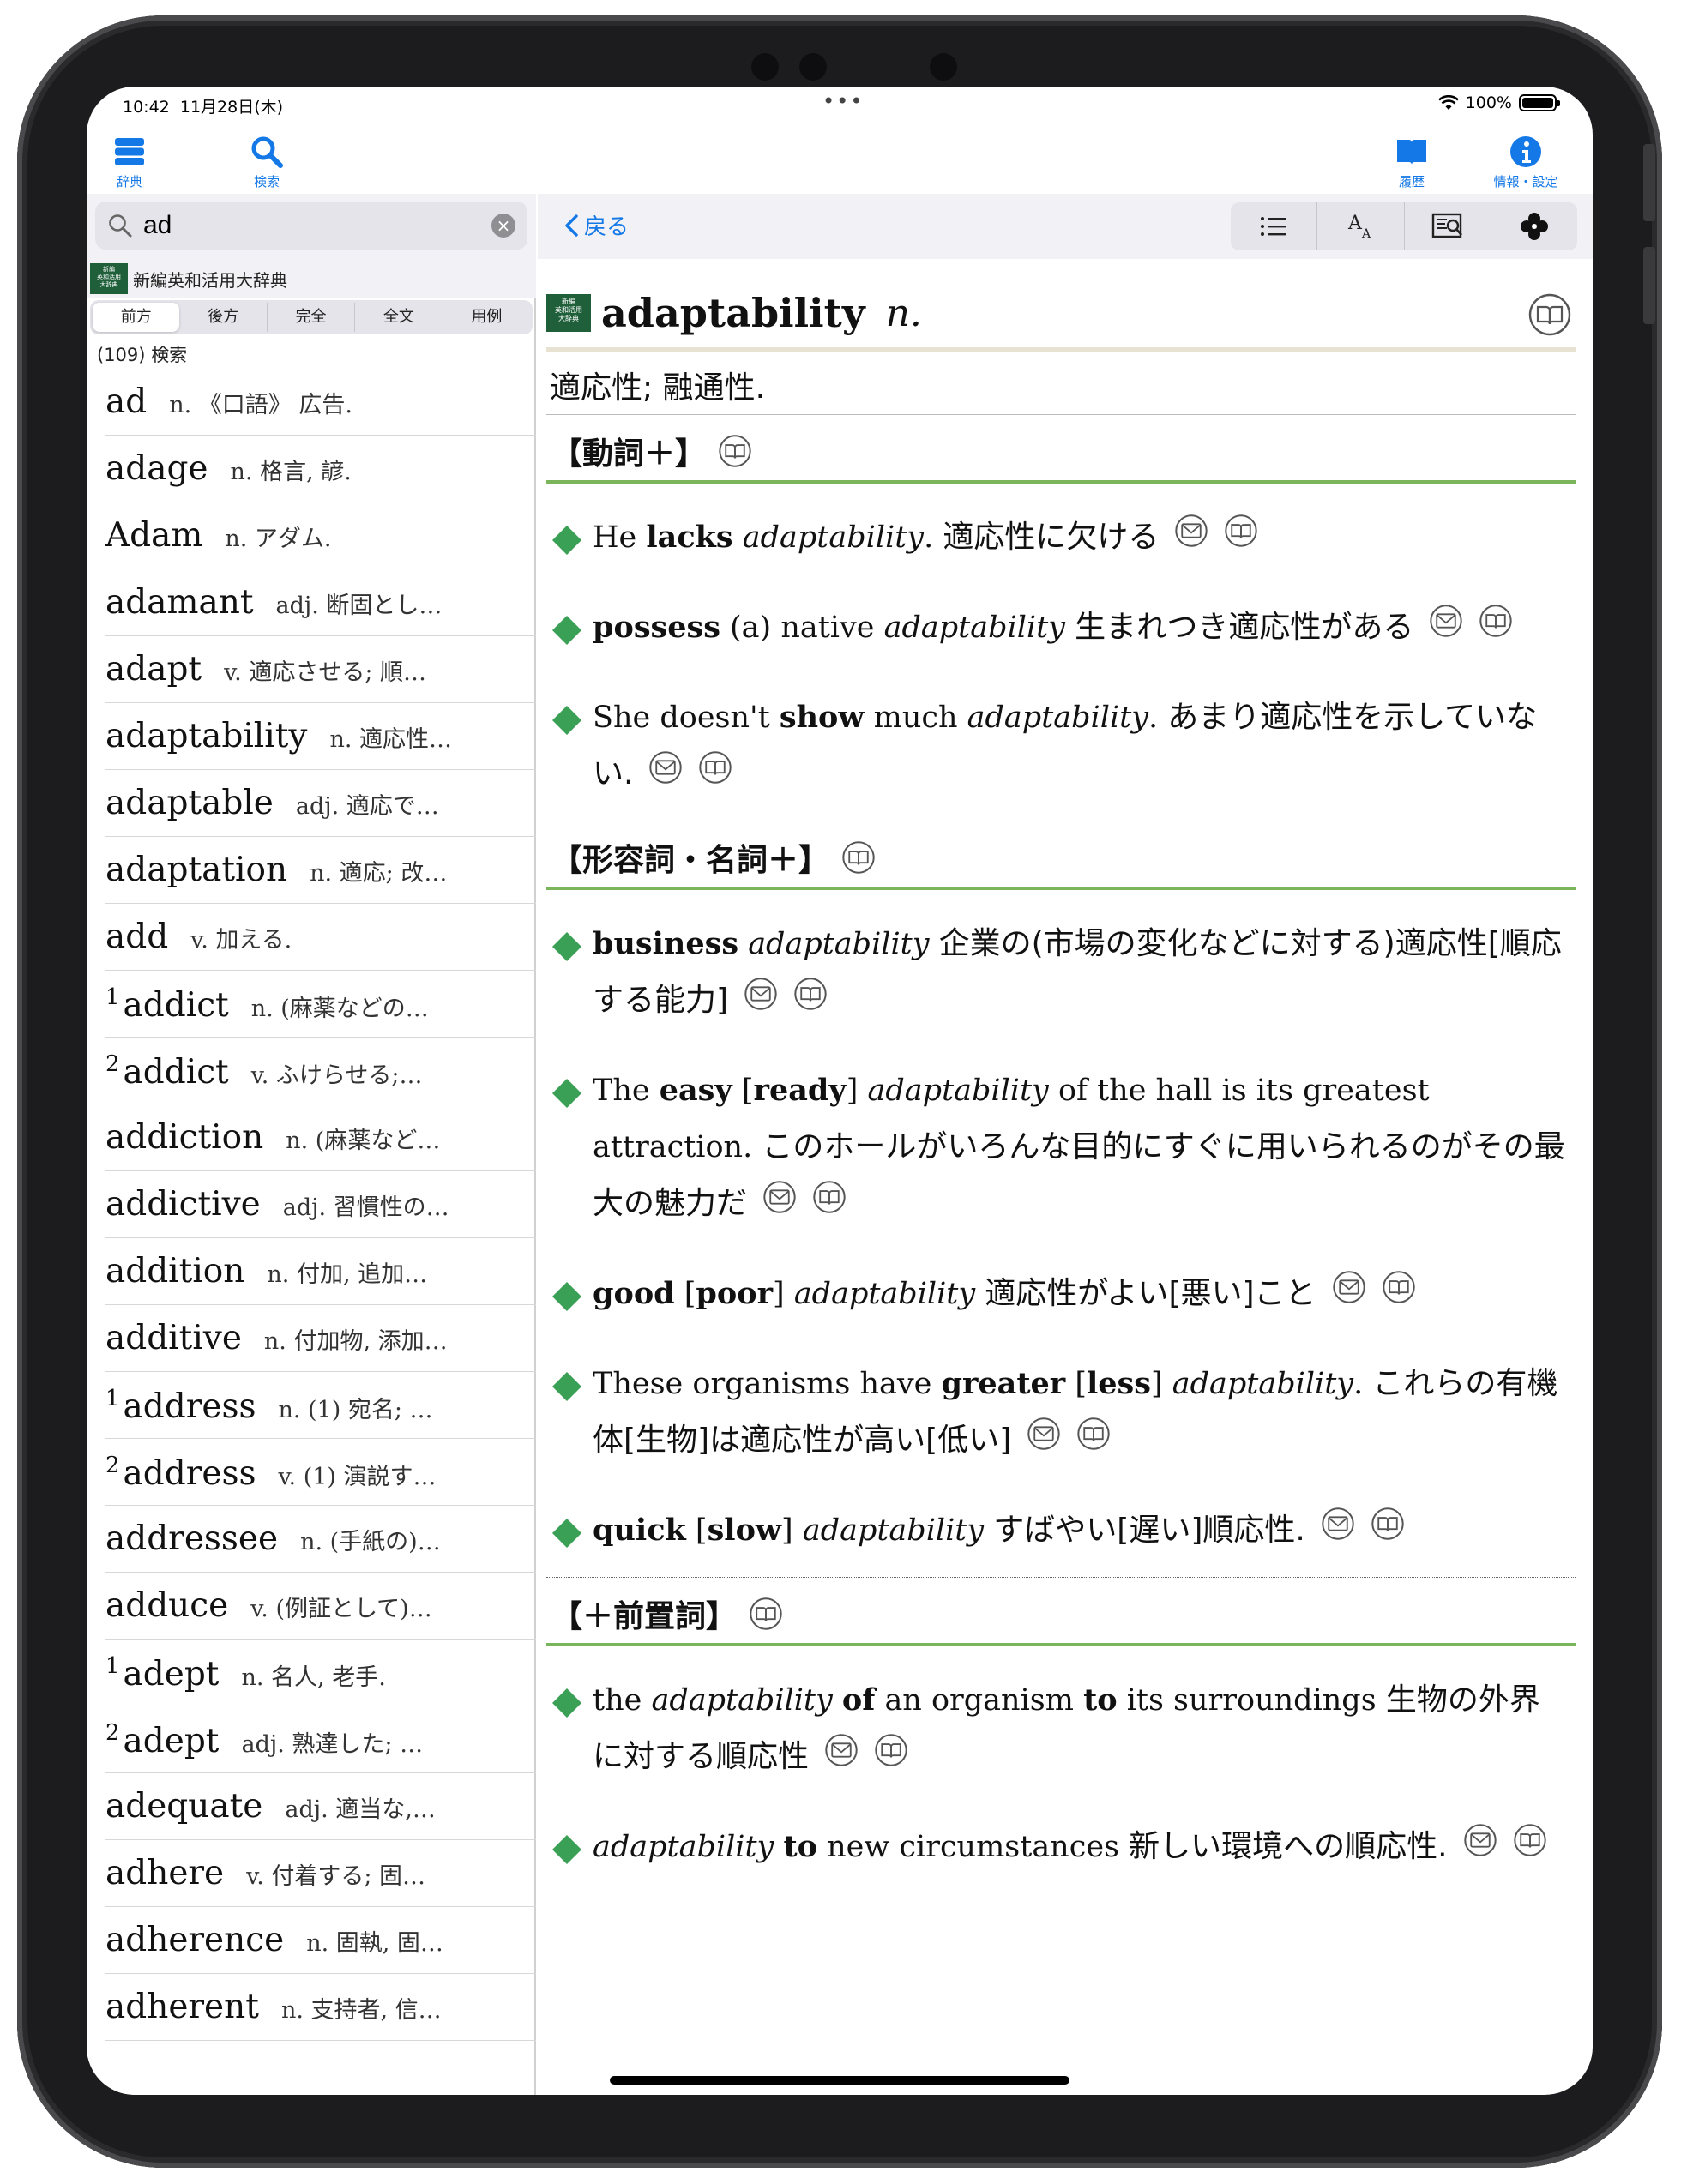 This screenshot has height=2184, width=1681. What do you see at coordinates (839, 2080) in the screenshot?
I see `home-indicator` at bounding box center [839, 2080].